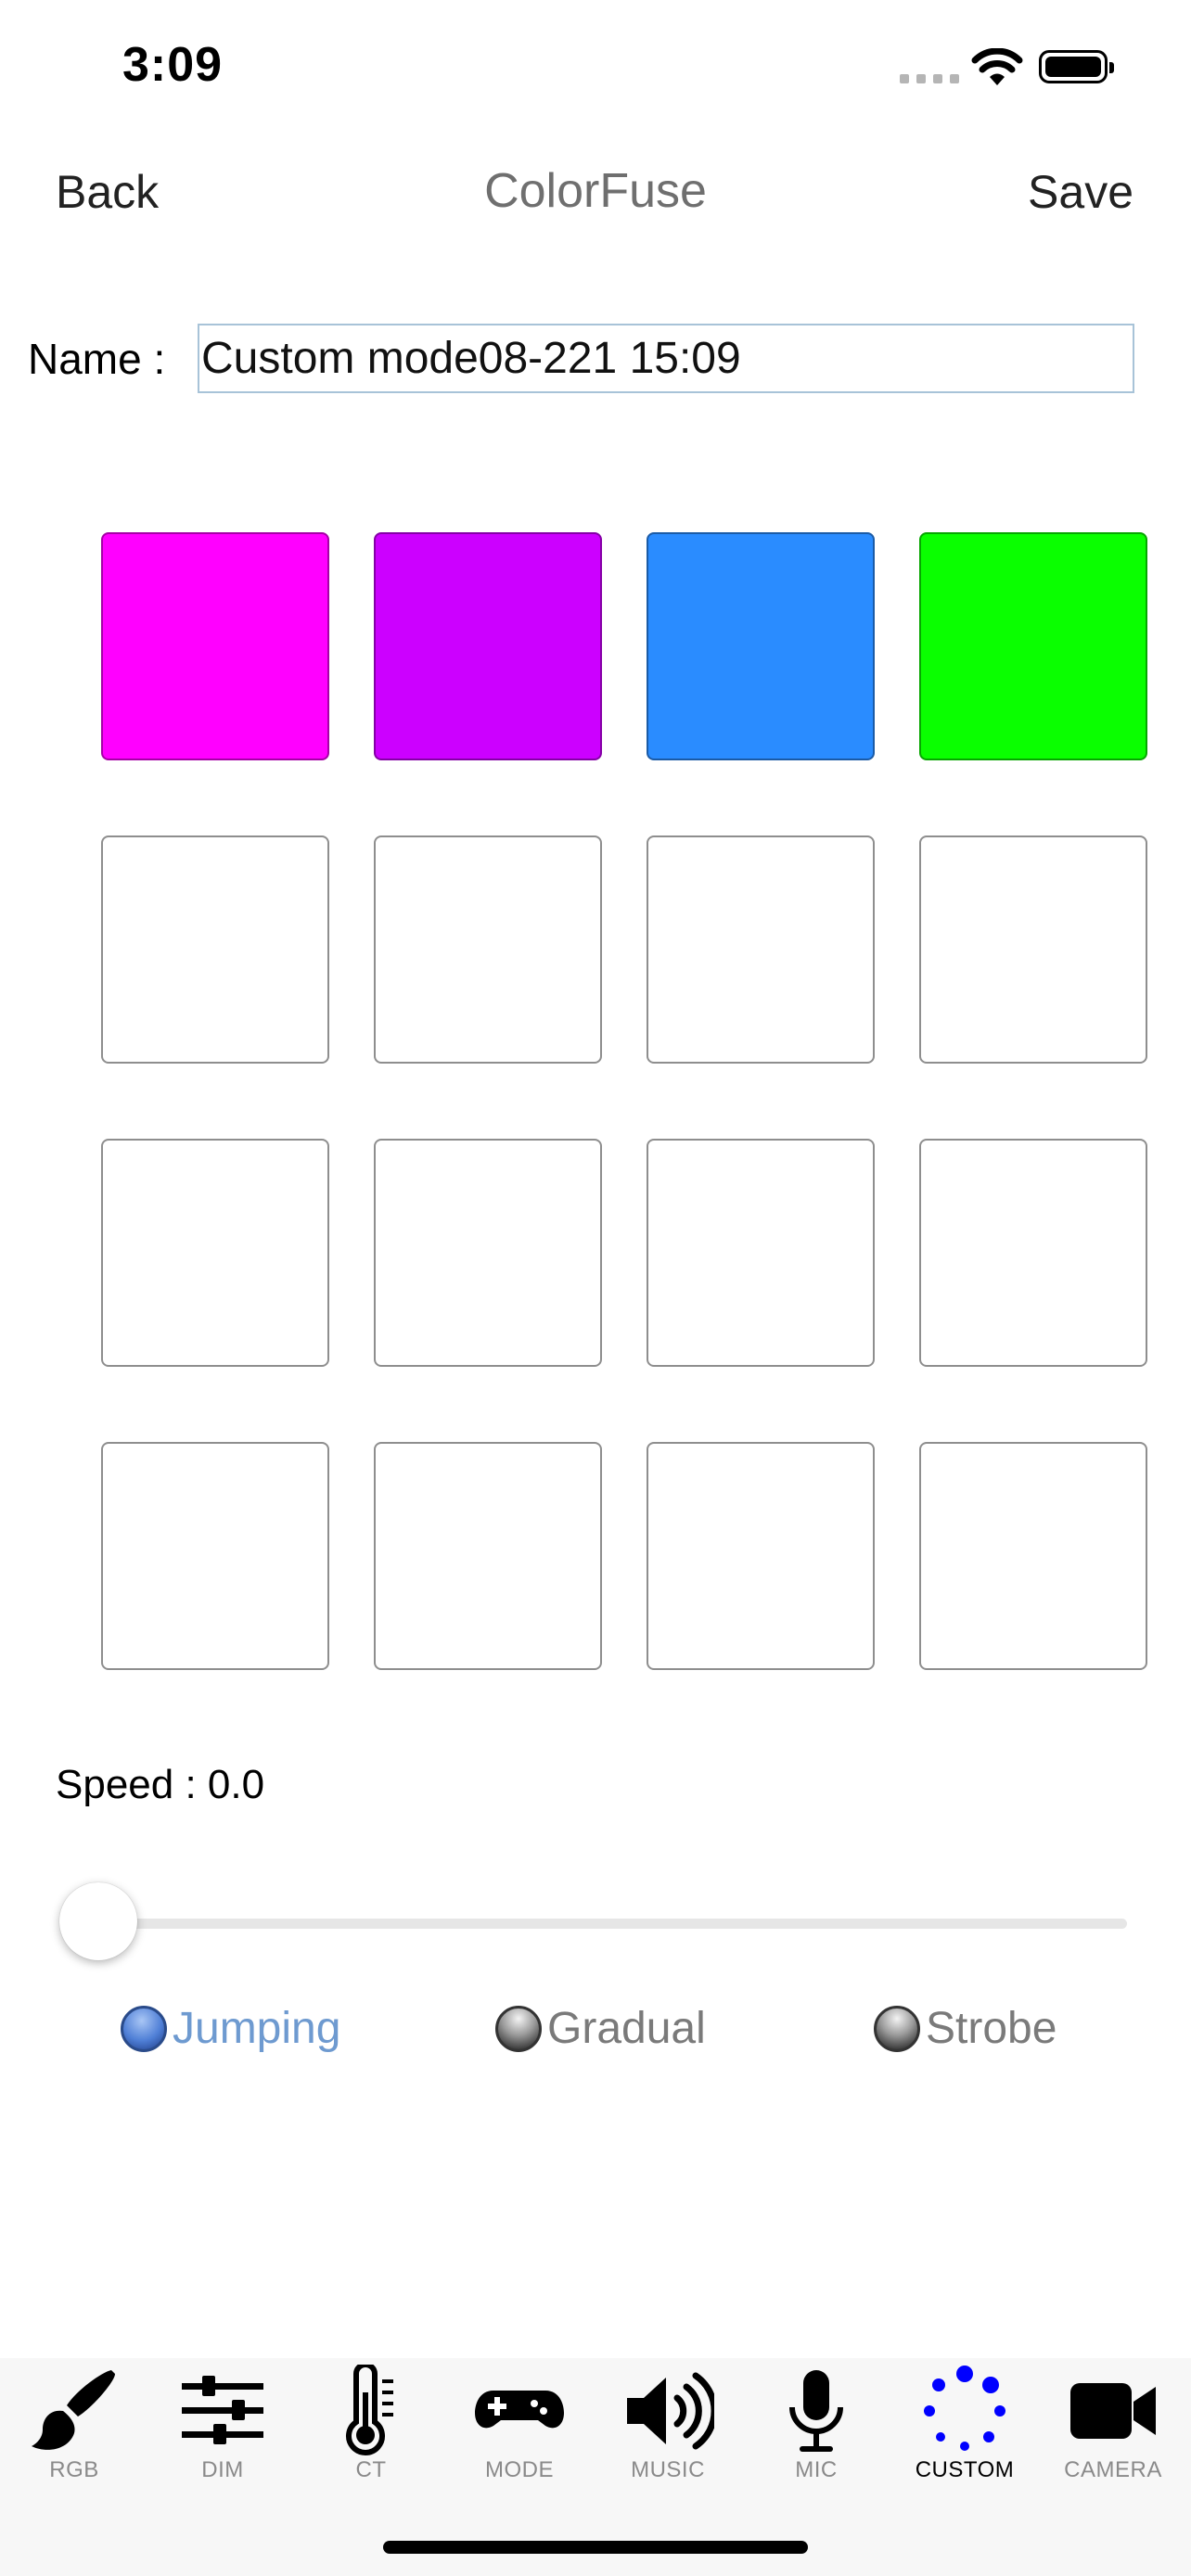 The height and width of the screenshot is (2576, 1191). What do you see at coordinates (816, 2469) in the screenshot?
I see `tab-mic-label: MIC` at bounding box center [816, 2469].